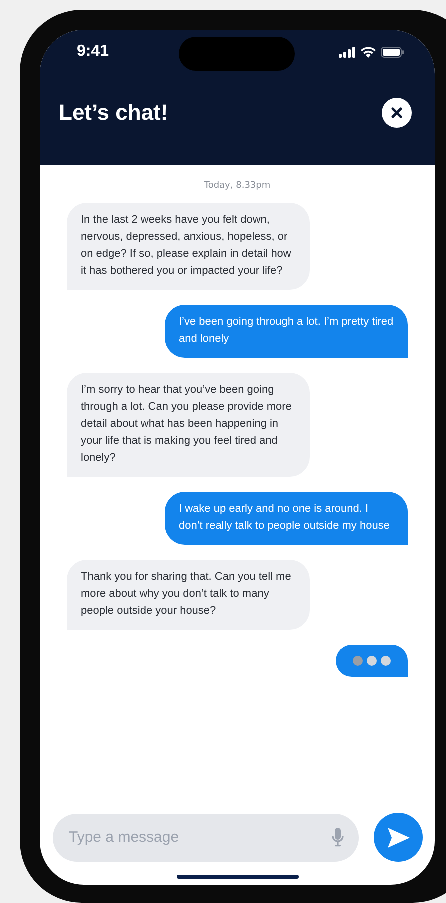 The height and width of the screenshot is (903, 446). I want to click on bot-message: Thank you for sharing that. Can you tell me more about why you don’t talk to many people outside your house?, so click(188, 595).